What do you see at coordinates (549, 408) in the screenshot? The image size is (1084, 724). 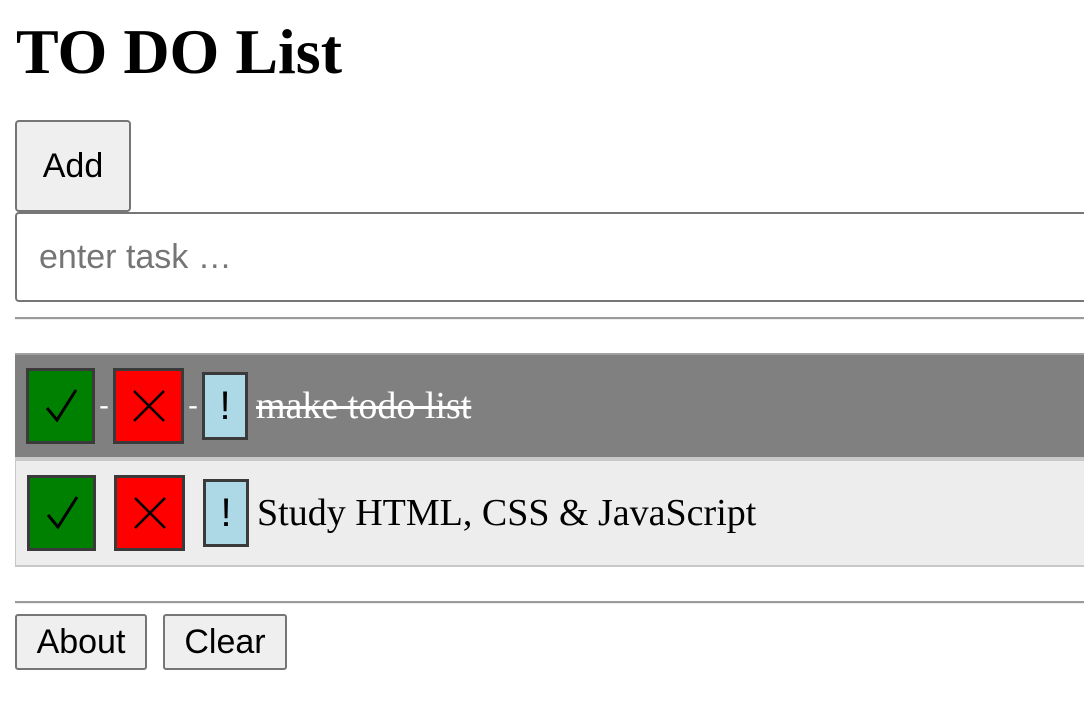 I see `task-item-completed: - - ! make todo list` at bounding box center [549, 408].